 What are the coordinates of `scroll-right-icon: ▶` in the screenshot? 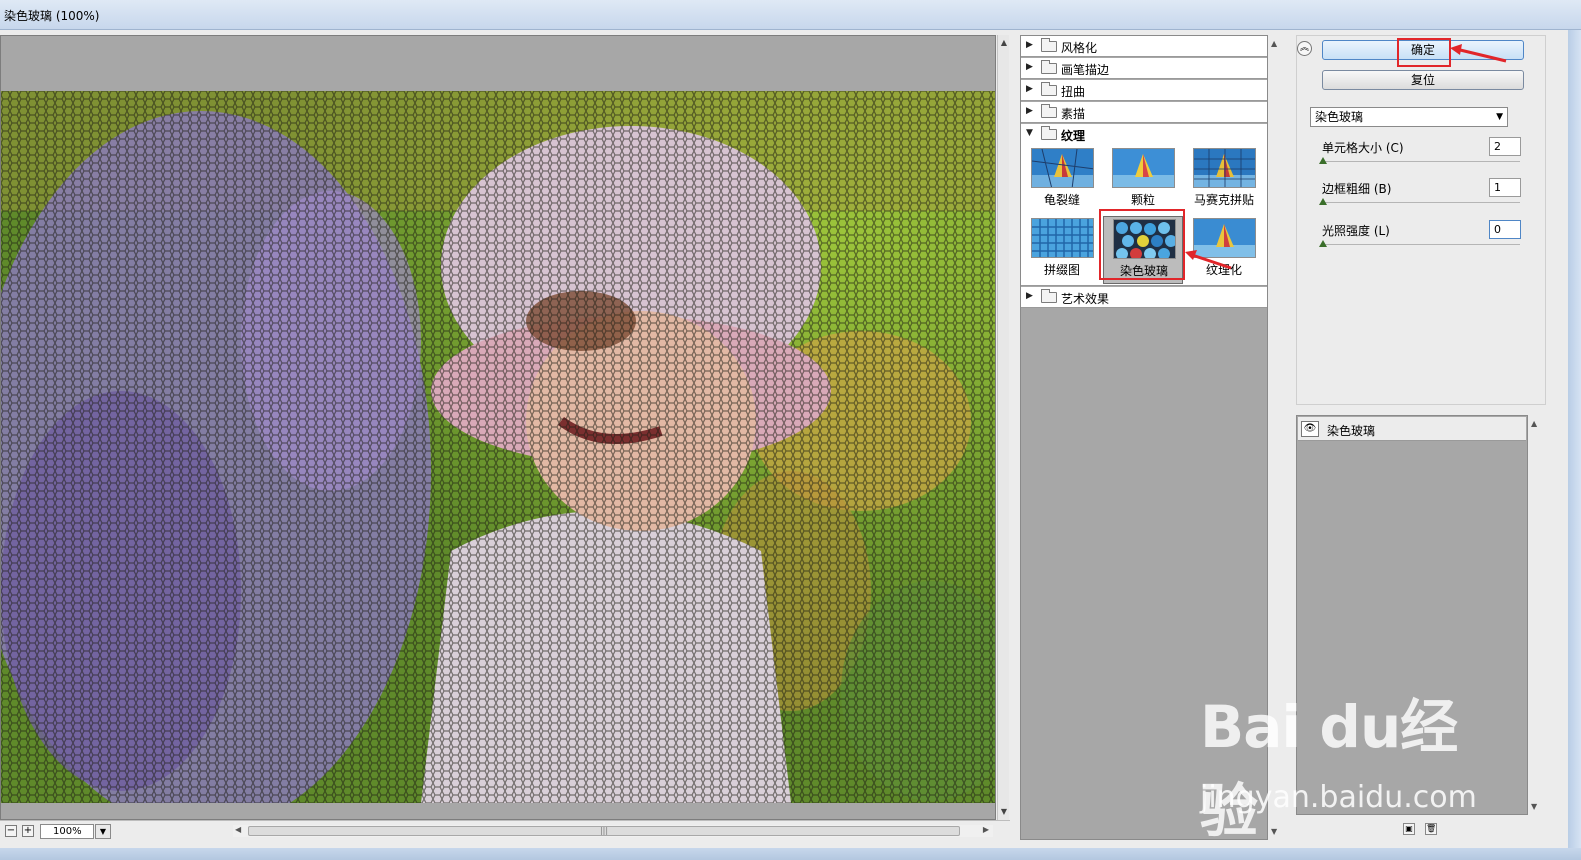 It's located at (986, 829).